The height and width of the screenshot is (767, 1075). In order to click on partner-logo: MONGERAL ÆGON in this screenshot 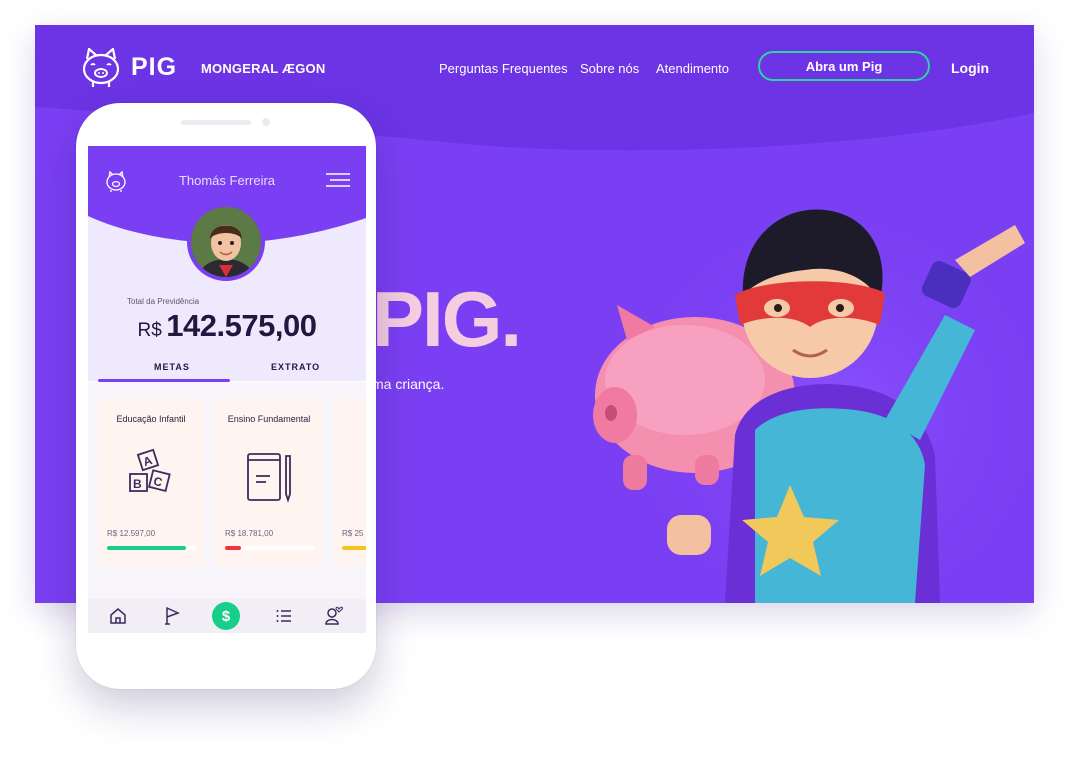, I will do `click(263, 68)`.